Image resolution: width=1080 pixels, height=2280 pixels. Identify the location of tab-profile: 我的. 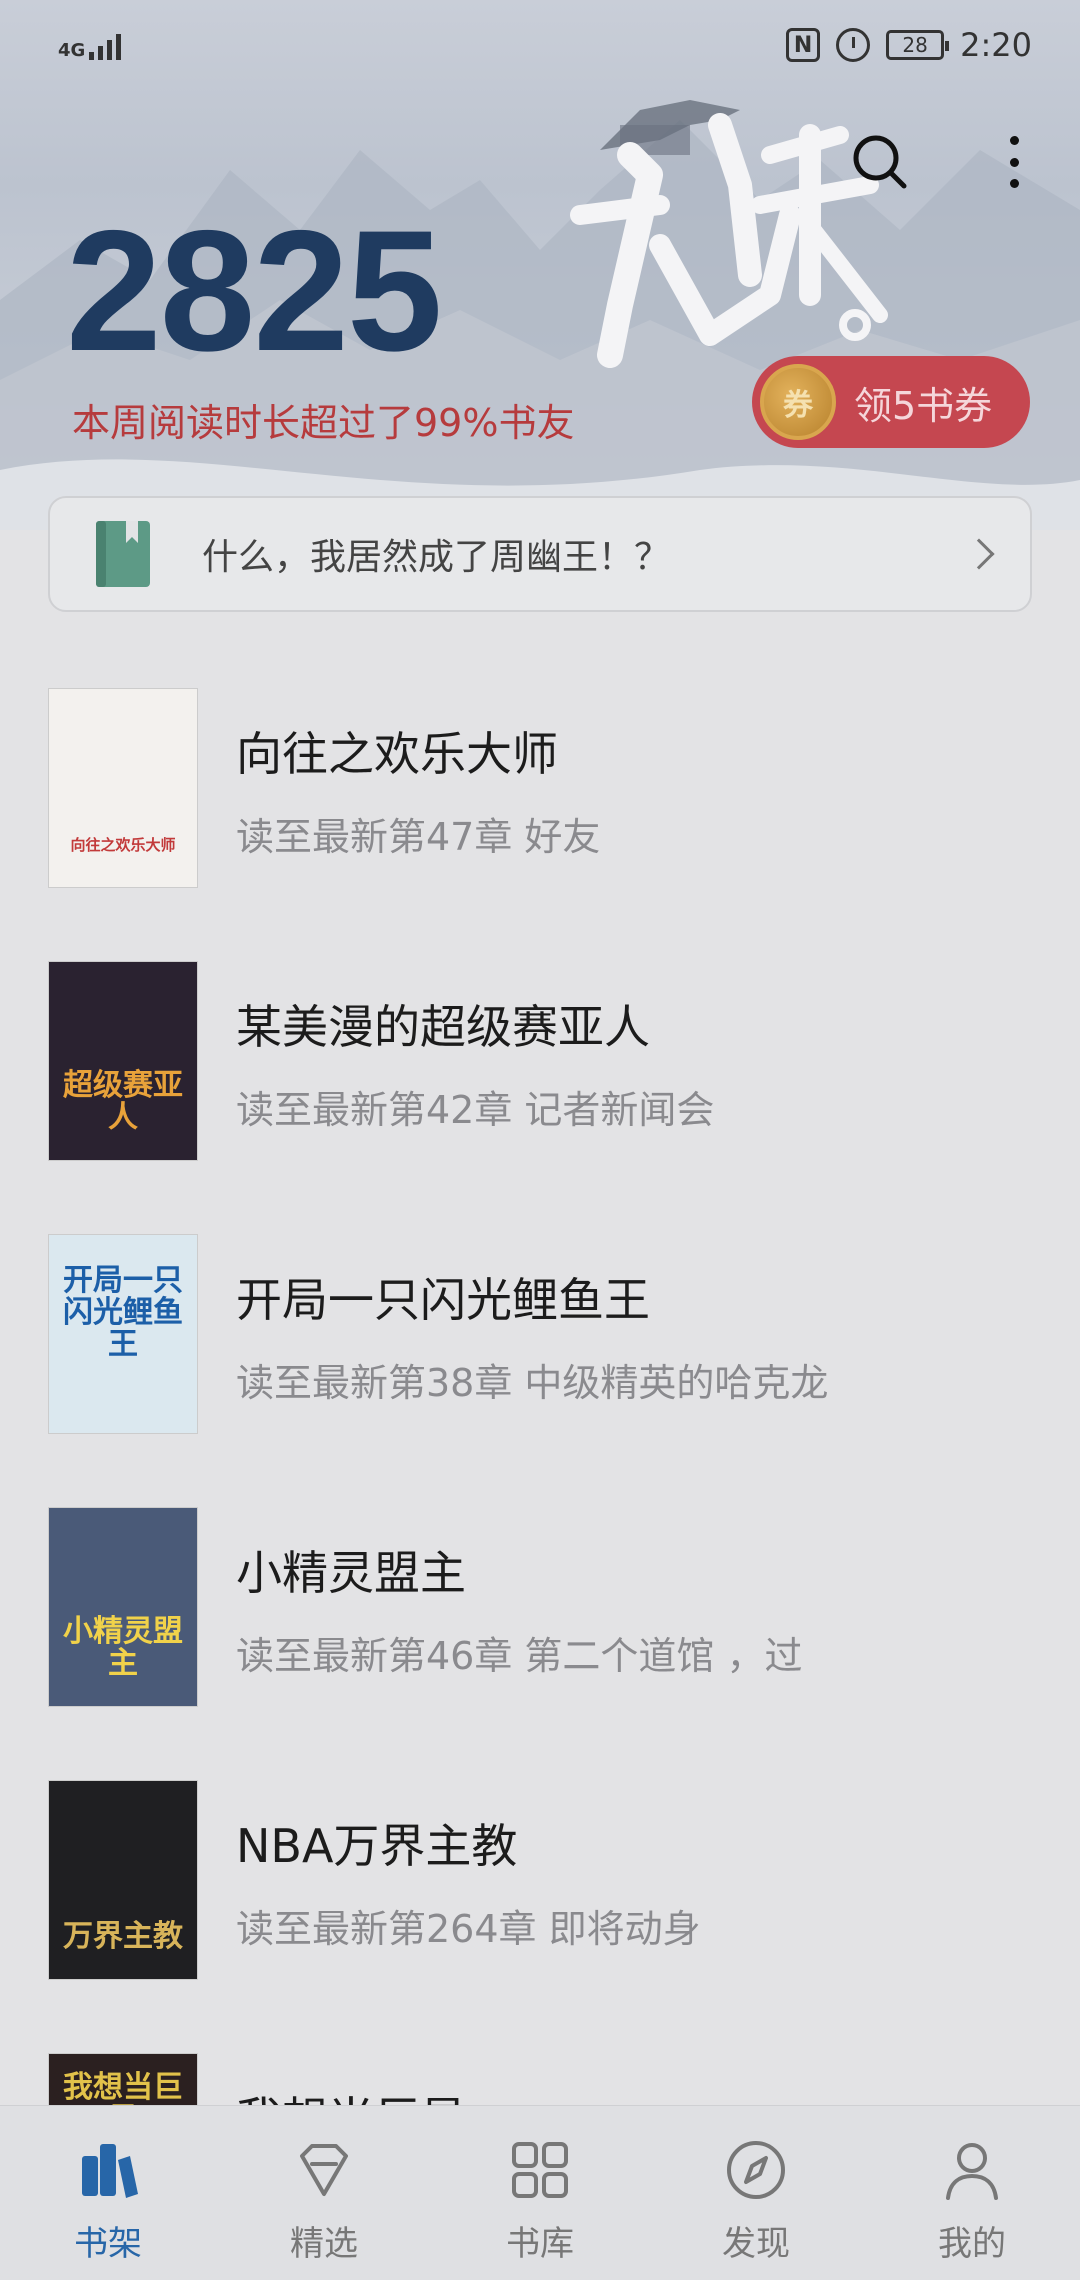
(972, 2193).